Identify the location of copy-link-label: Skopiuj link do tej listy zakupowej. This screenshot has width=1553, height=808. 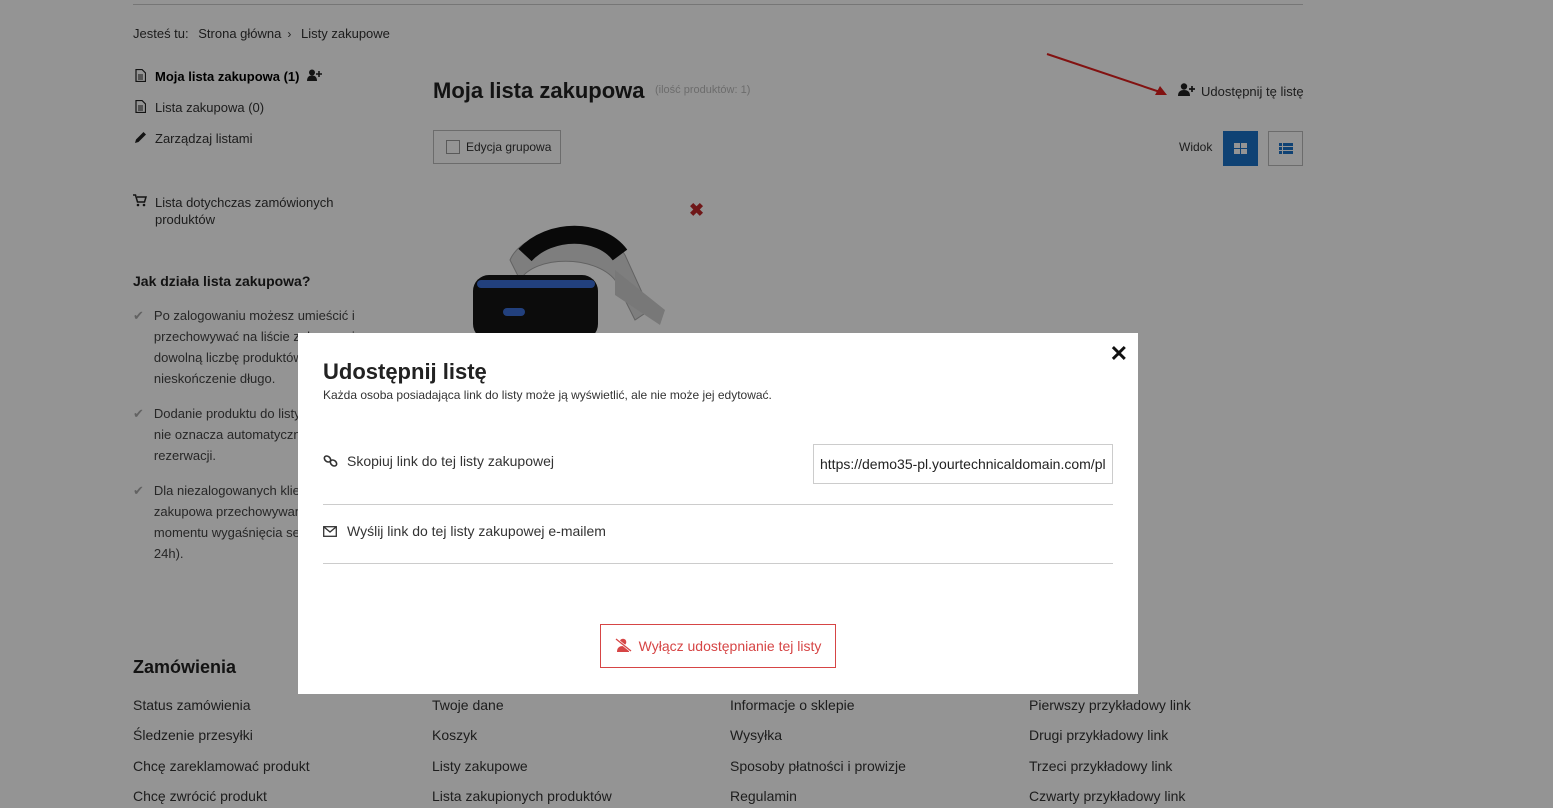
(450, 461).